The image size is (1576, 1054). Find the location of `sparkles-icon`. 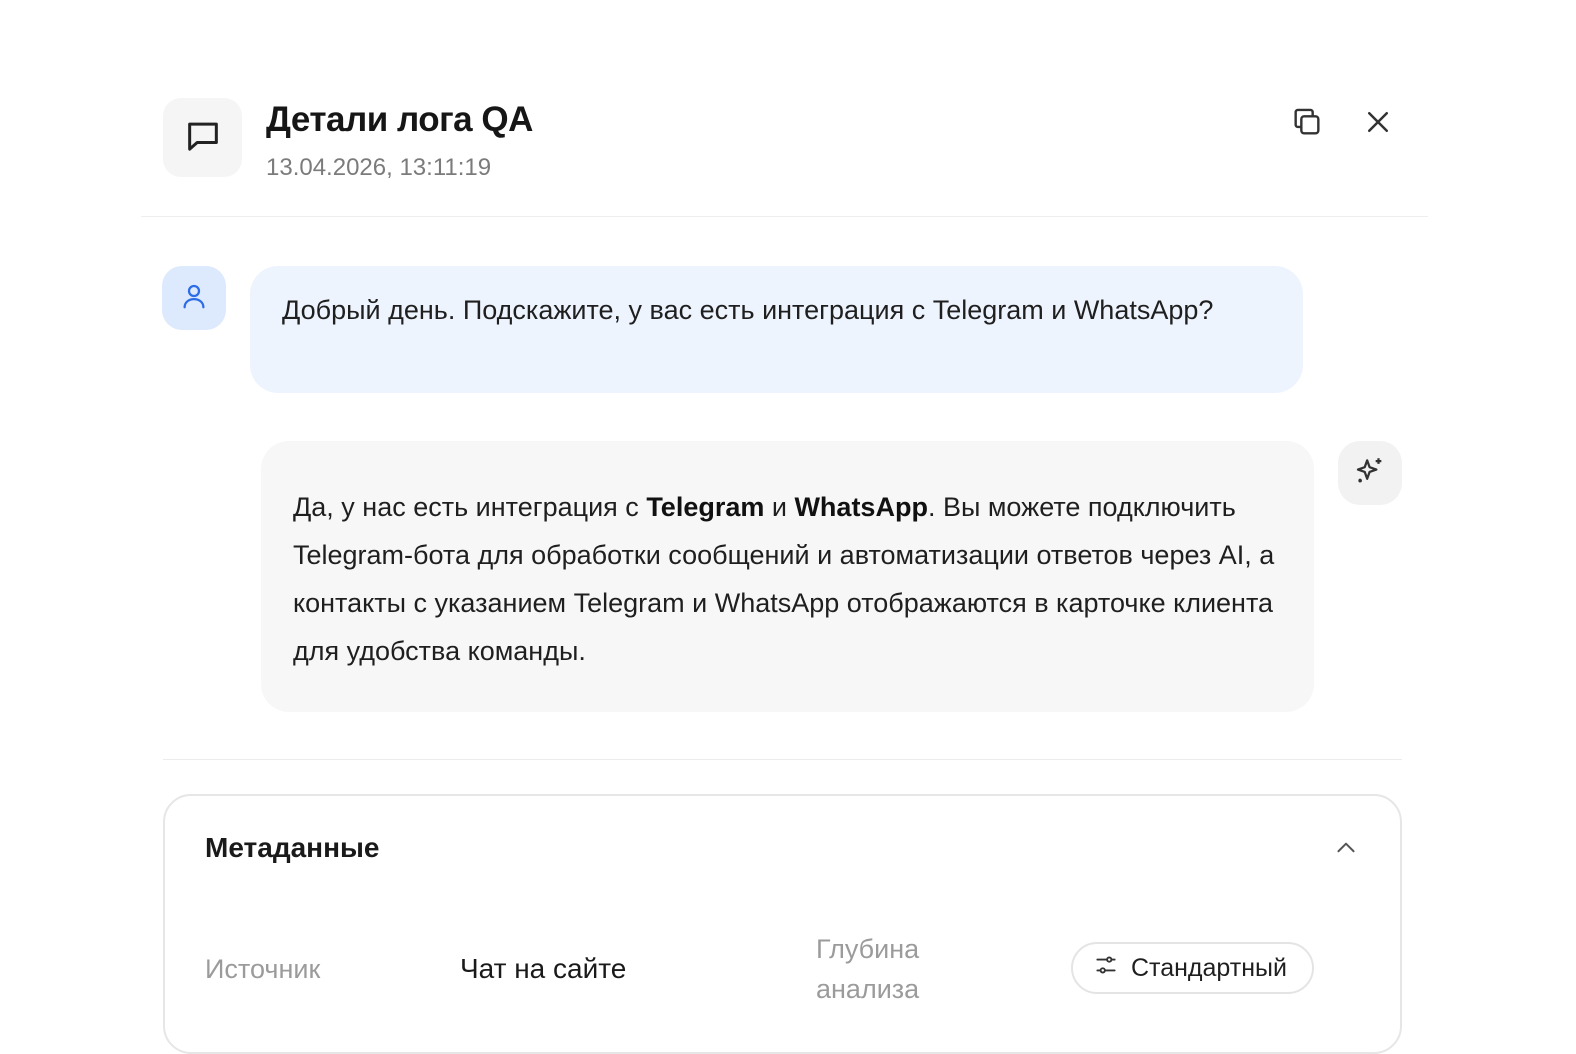

sparkles-icon is located at coordinates (1370, 473).